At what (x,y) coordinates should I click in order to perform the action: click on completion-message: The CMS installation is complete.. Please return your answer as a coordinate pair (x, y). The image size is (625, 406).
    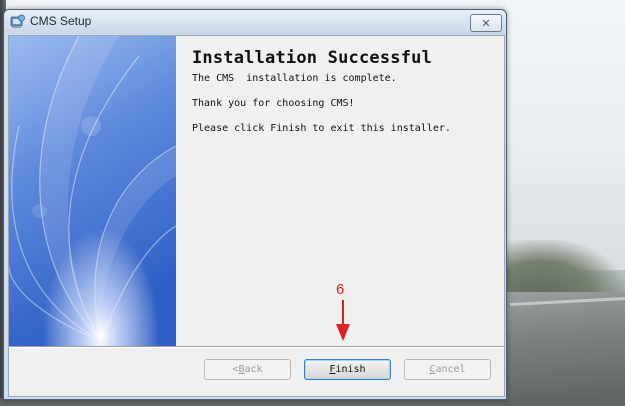
    Looking at the image, I should click on (294, 78).